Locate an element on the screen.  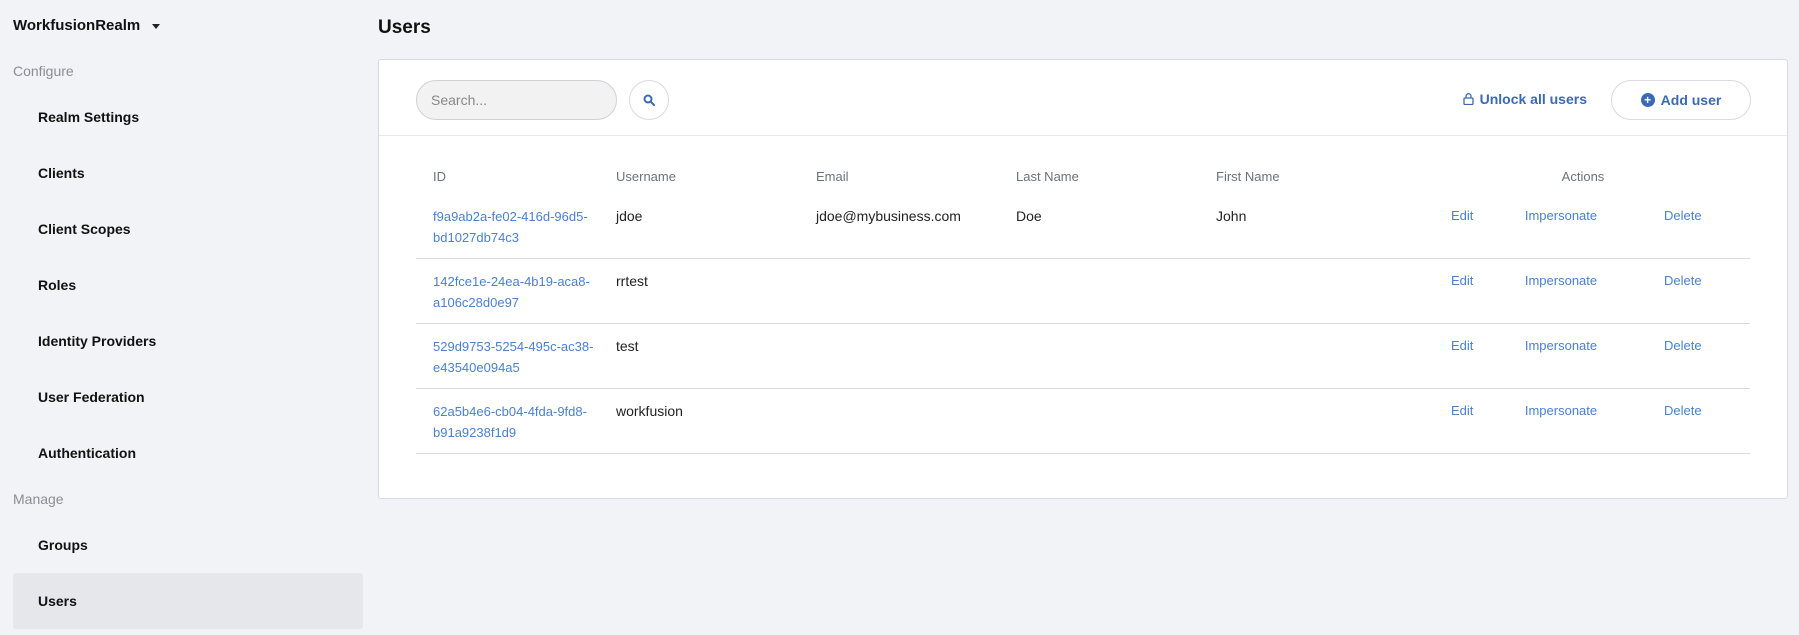
user-id-link: 62a5b4e6-cb04-4fda-9fd8-b91a9238f1d9 is located at coordinates (518, 422).